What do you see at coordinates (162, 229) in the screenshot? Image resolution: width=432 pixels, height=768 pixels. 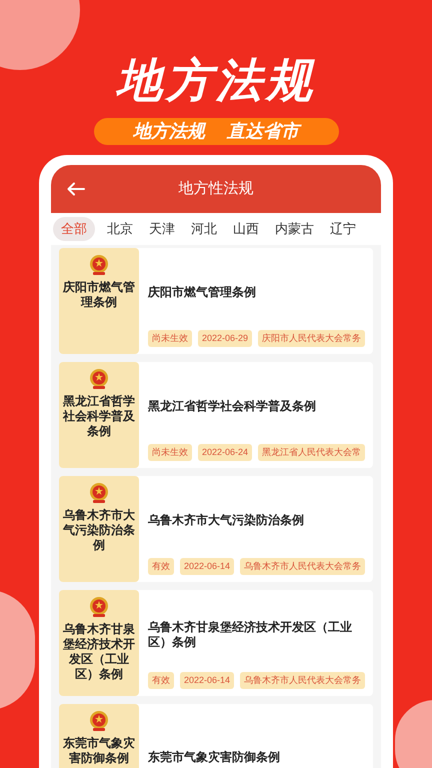 I see `region-tab: 天津` at bounding box center [162, 229].